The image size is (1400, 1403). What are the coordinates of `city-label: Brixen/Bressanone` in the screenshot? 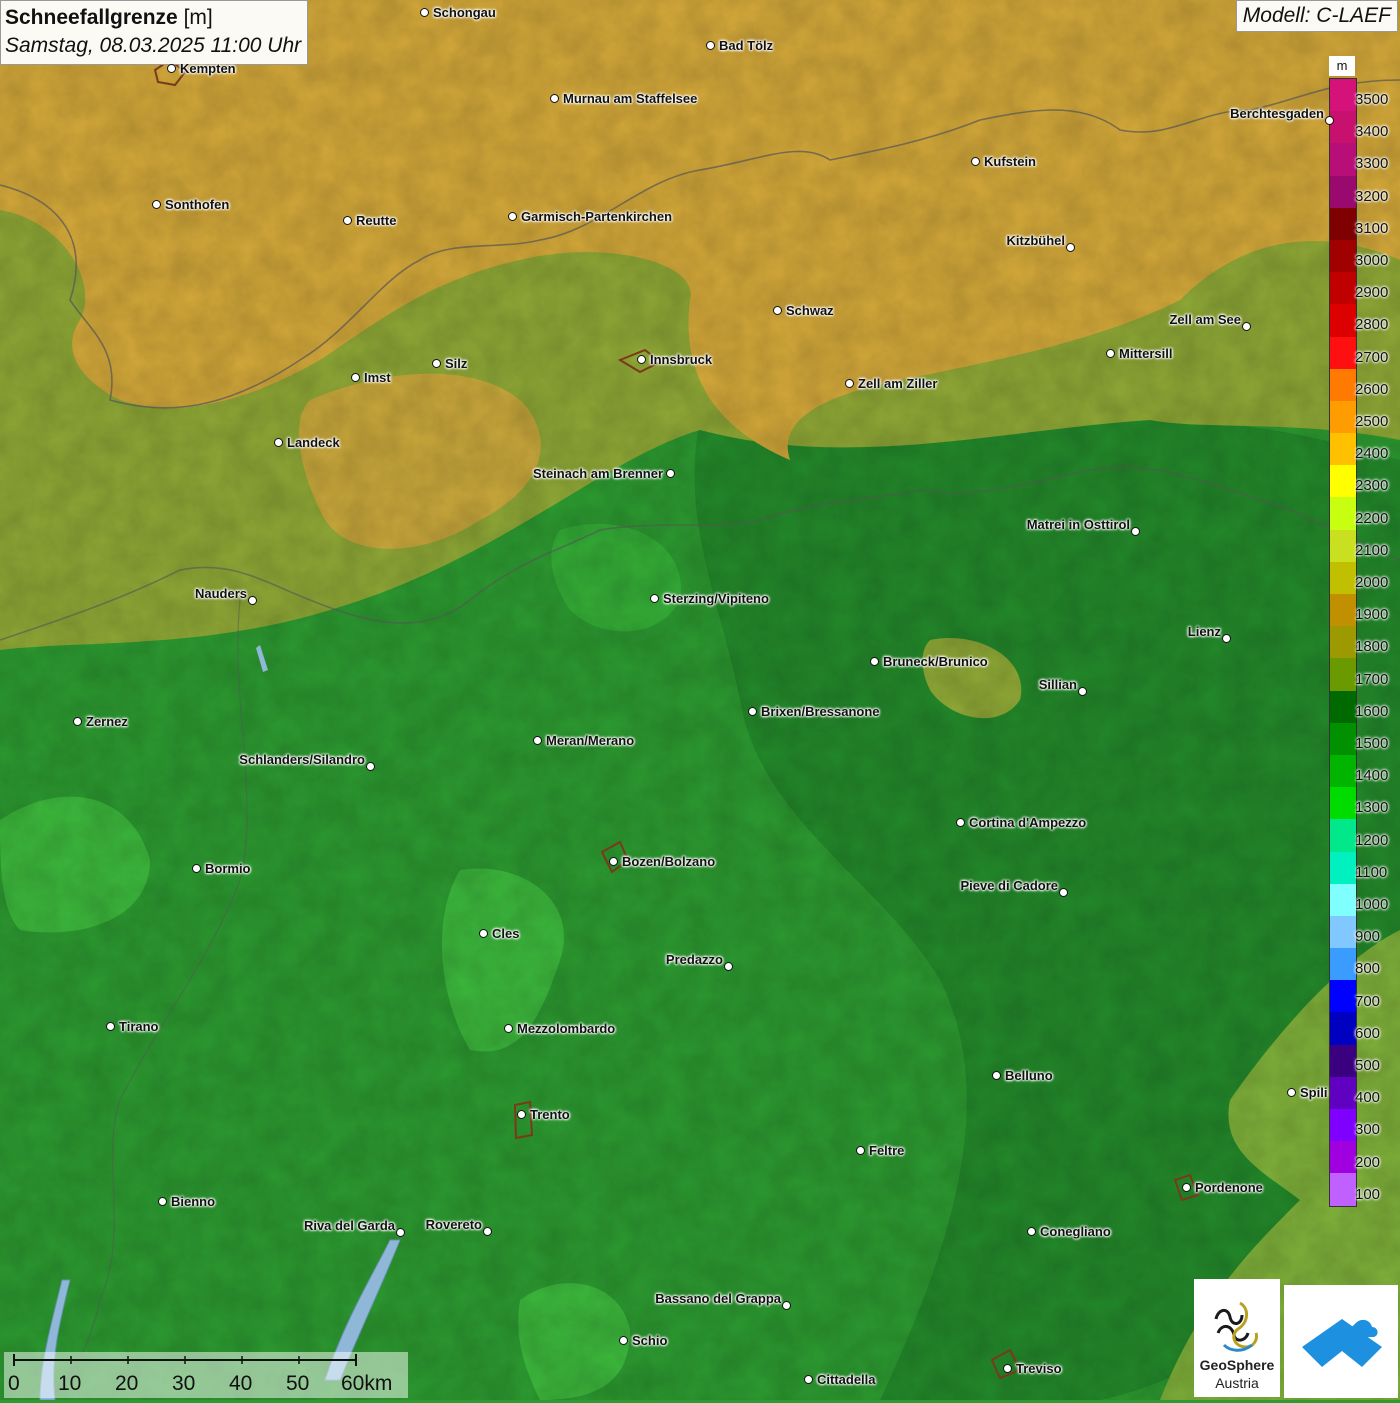 It's located at (820, 711).